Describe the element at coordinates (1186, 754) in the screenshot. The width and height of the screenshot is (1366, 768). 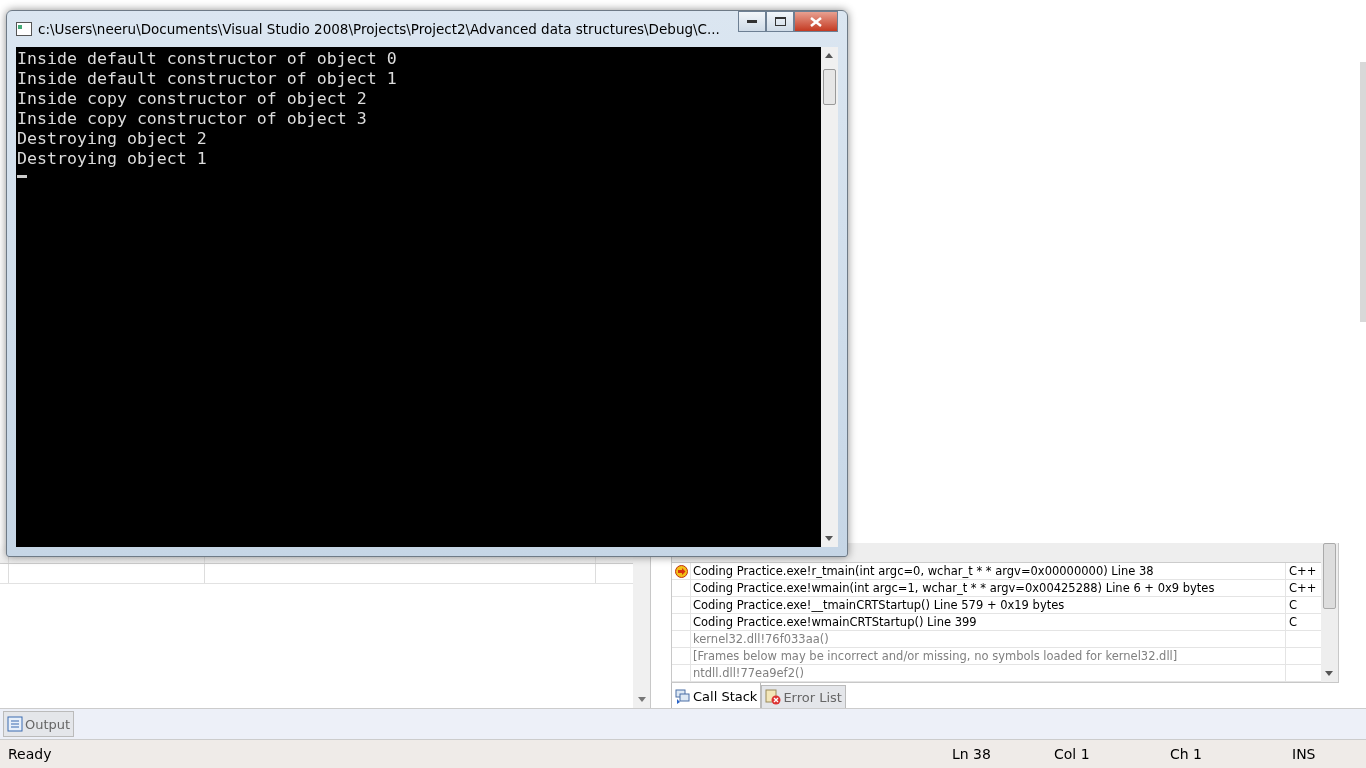
I see `char-indicator: Ch 1` at that location.